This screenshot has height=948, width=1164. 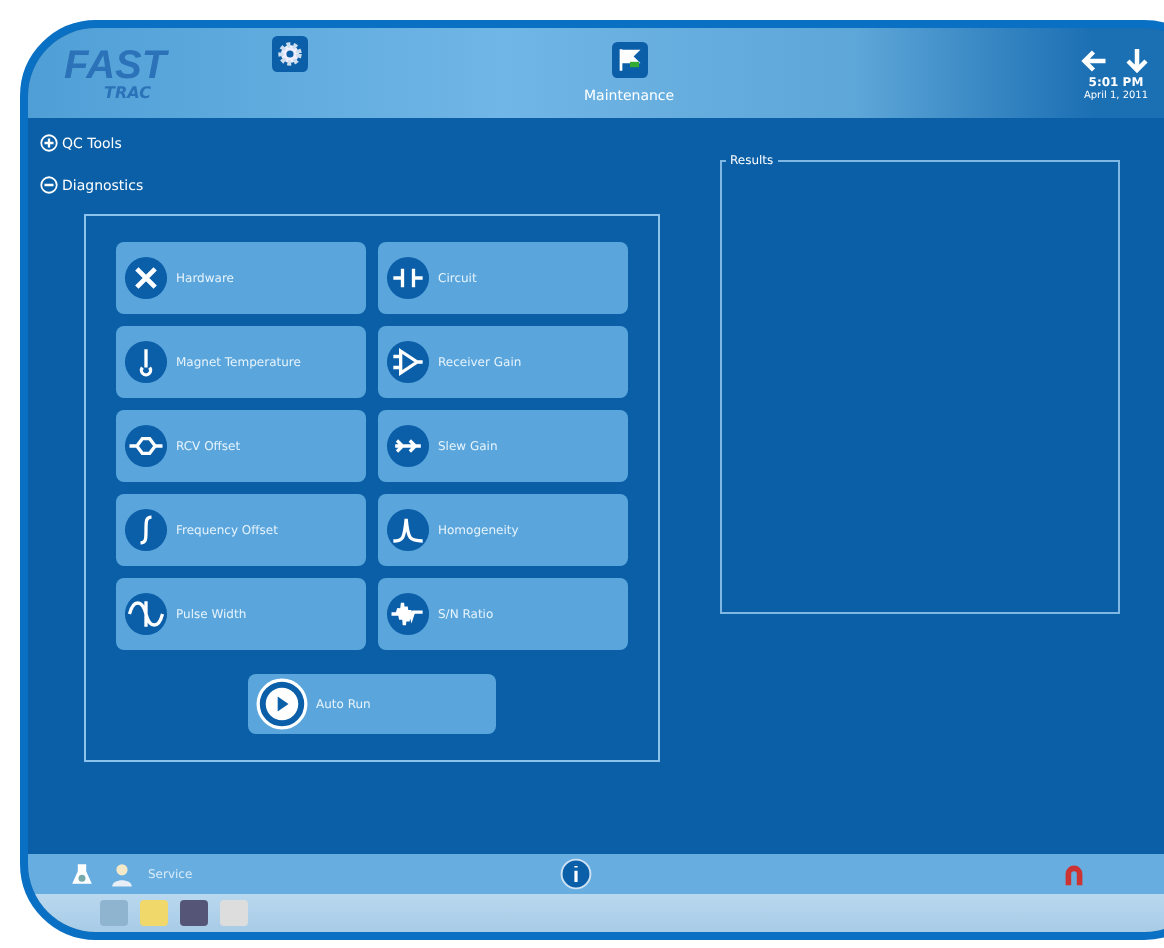 What do you see at coordinates (629, 60) in the screenshot?
I see `flag-icon` at bounding box center [629, 60].